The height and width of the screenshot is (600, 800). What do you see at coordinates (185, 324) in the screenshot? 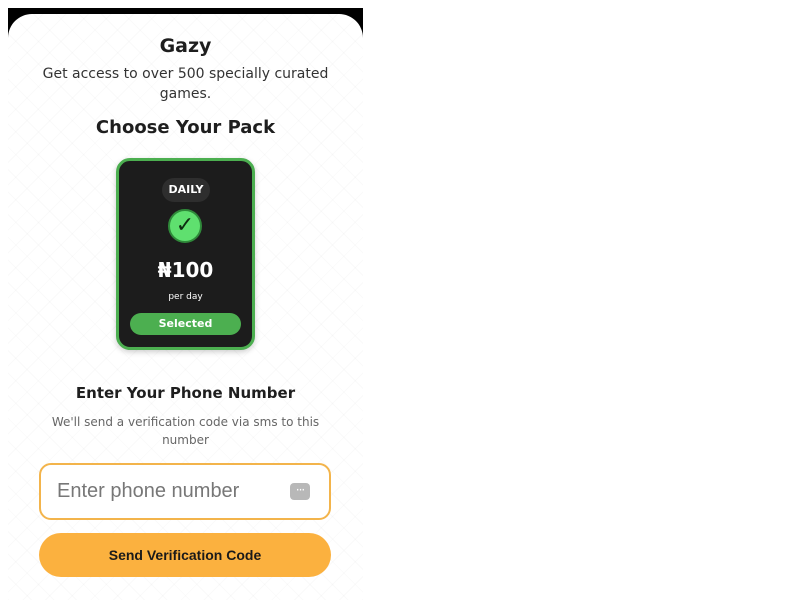
I see `selected-badge: Selected` at bounding box center [185, 324].